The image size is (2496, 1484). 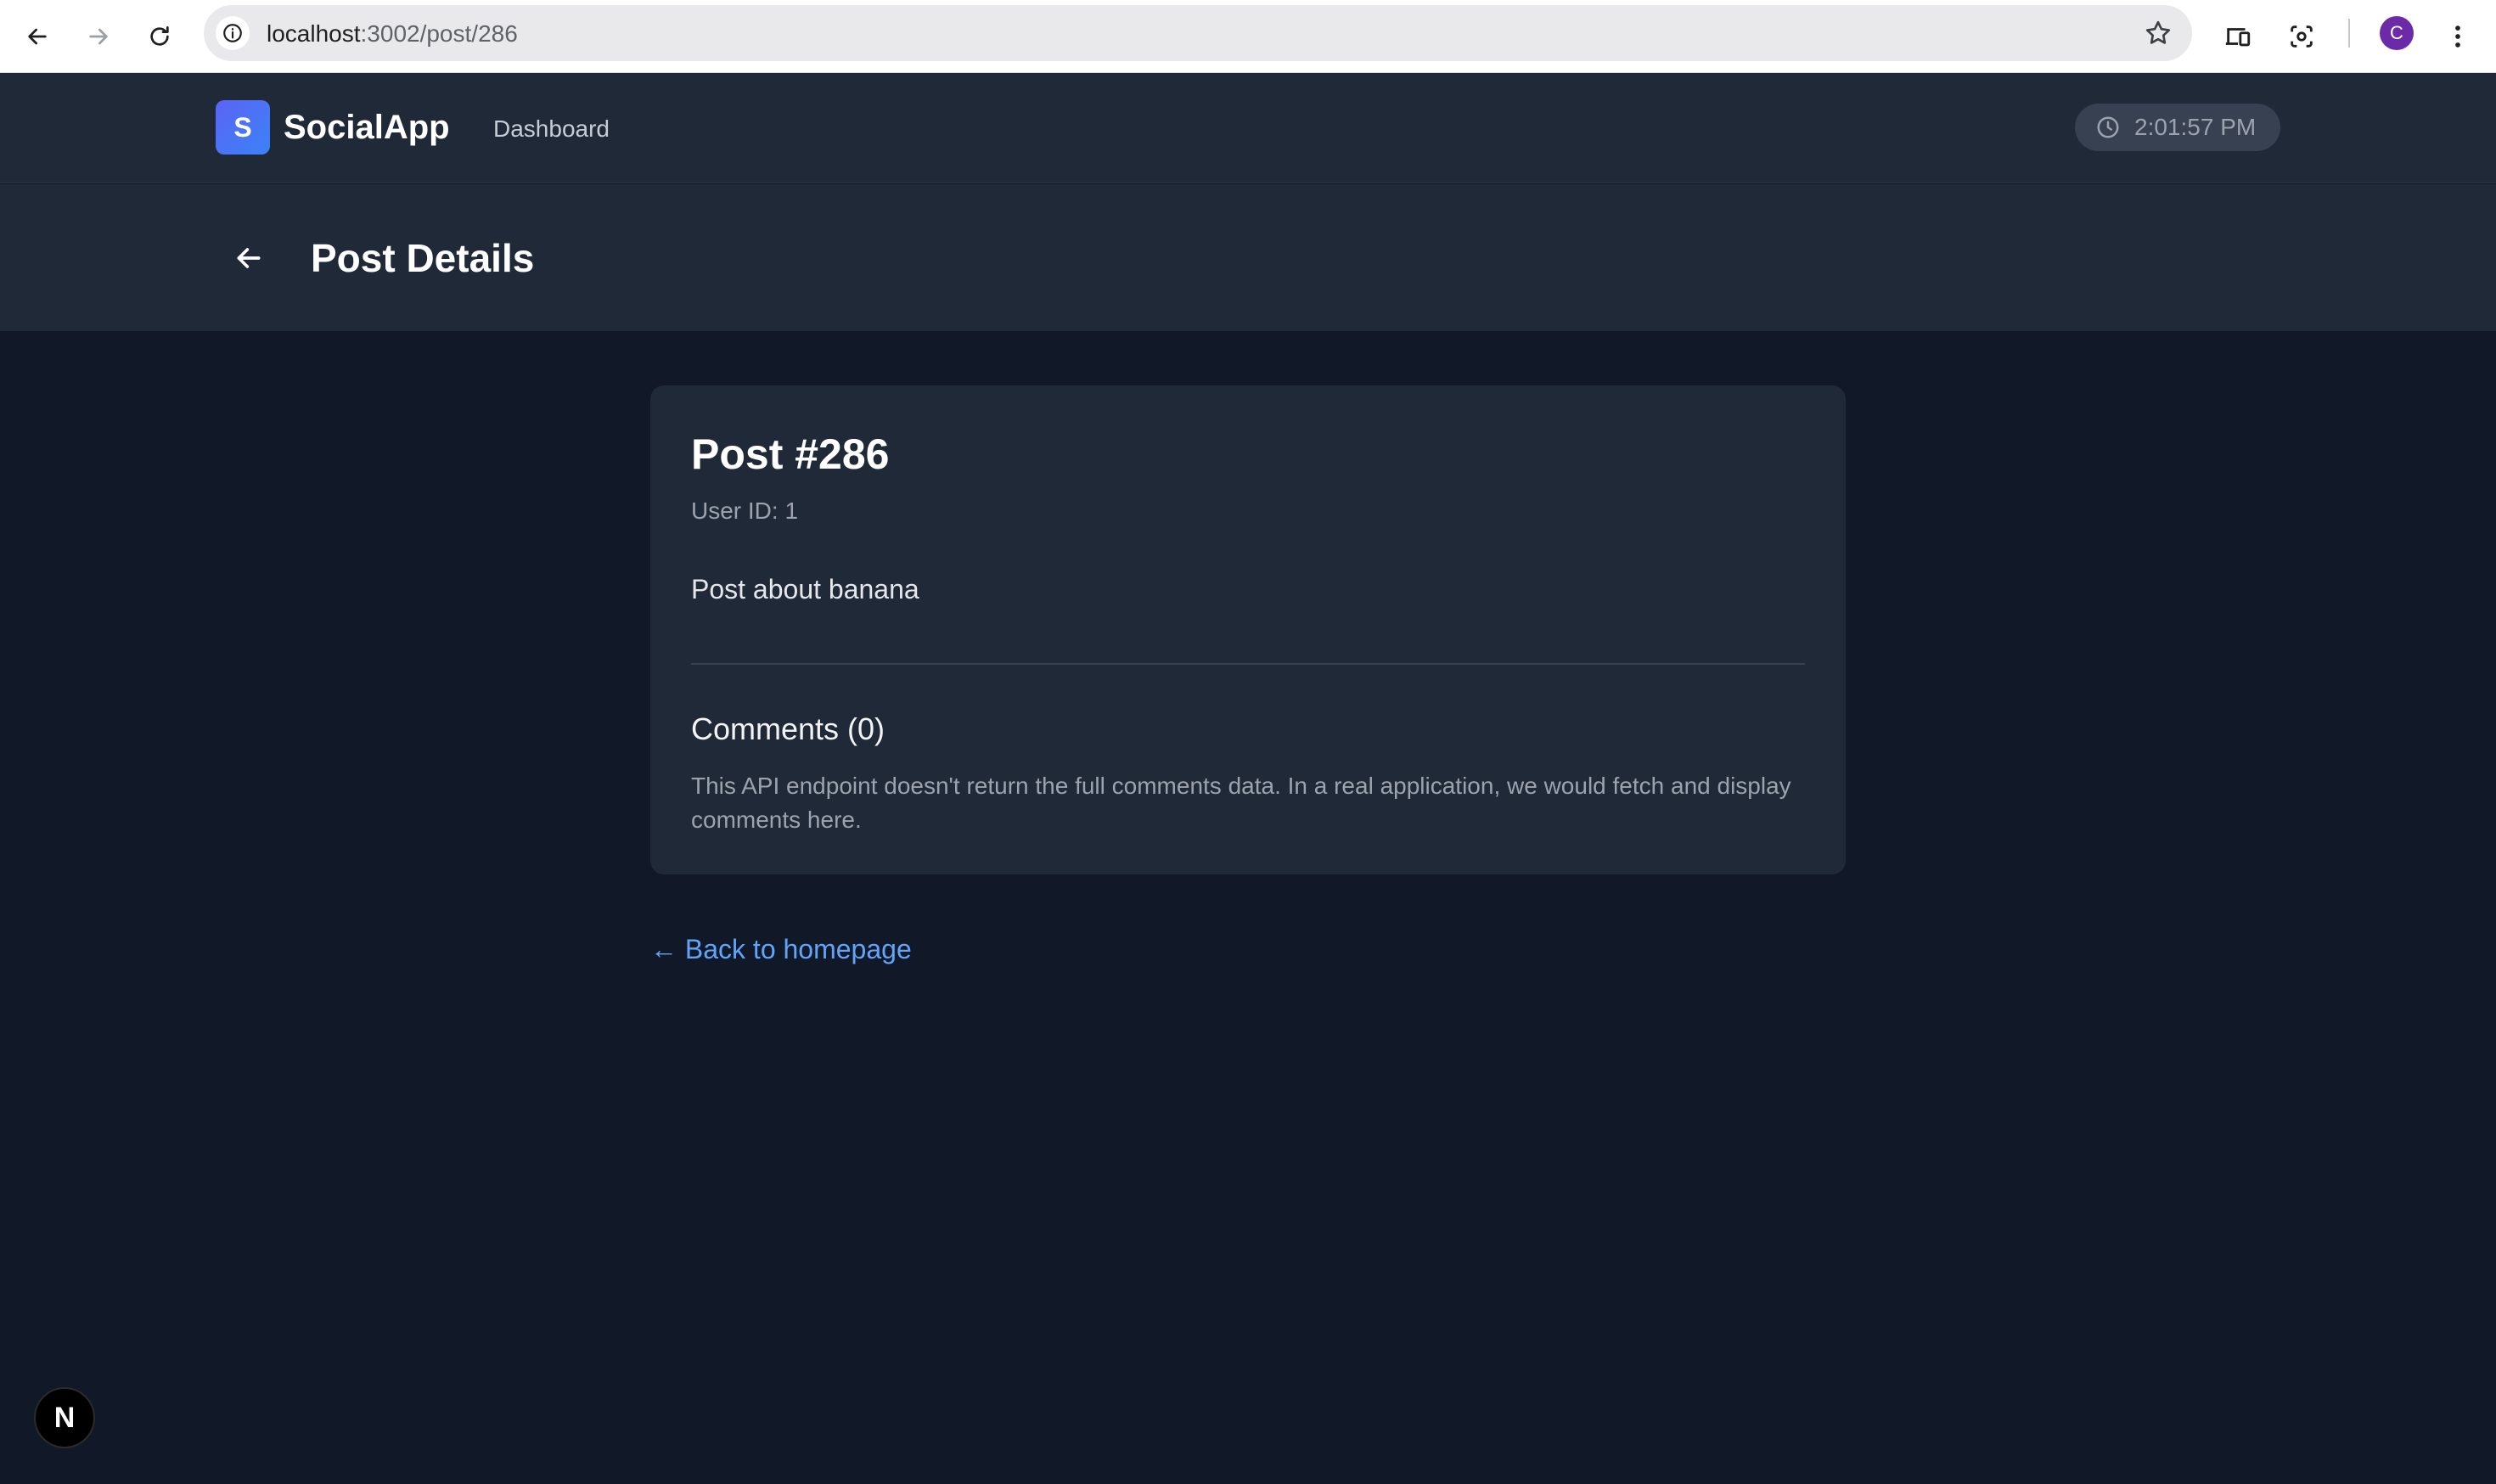 I want to click on app-name: SocialApp, so click(x=367, y=128).